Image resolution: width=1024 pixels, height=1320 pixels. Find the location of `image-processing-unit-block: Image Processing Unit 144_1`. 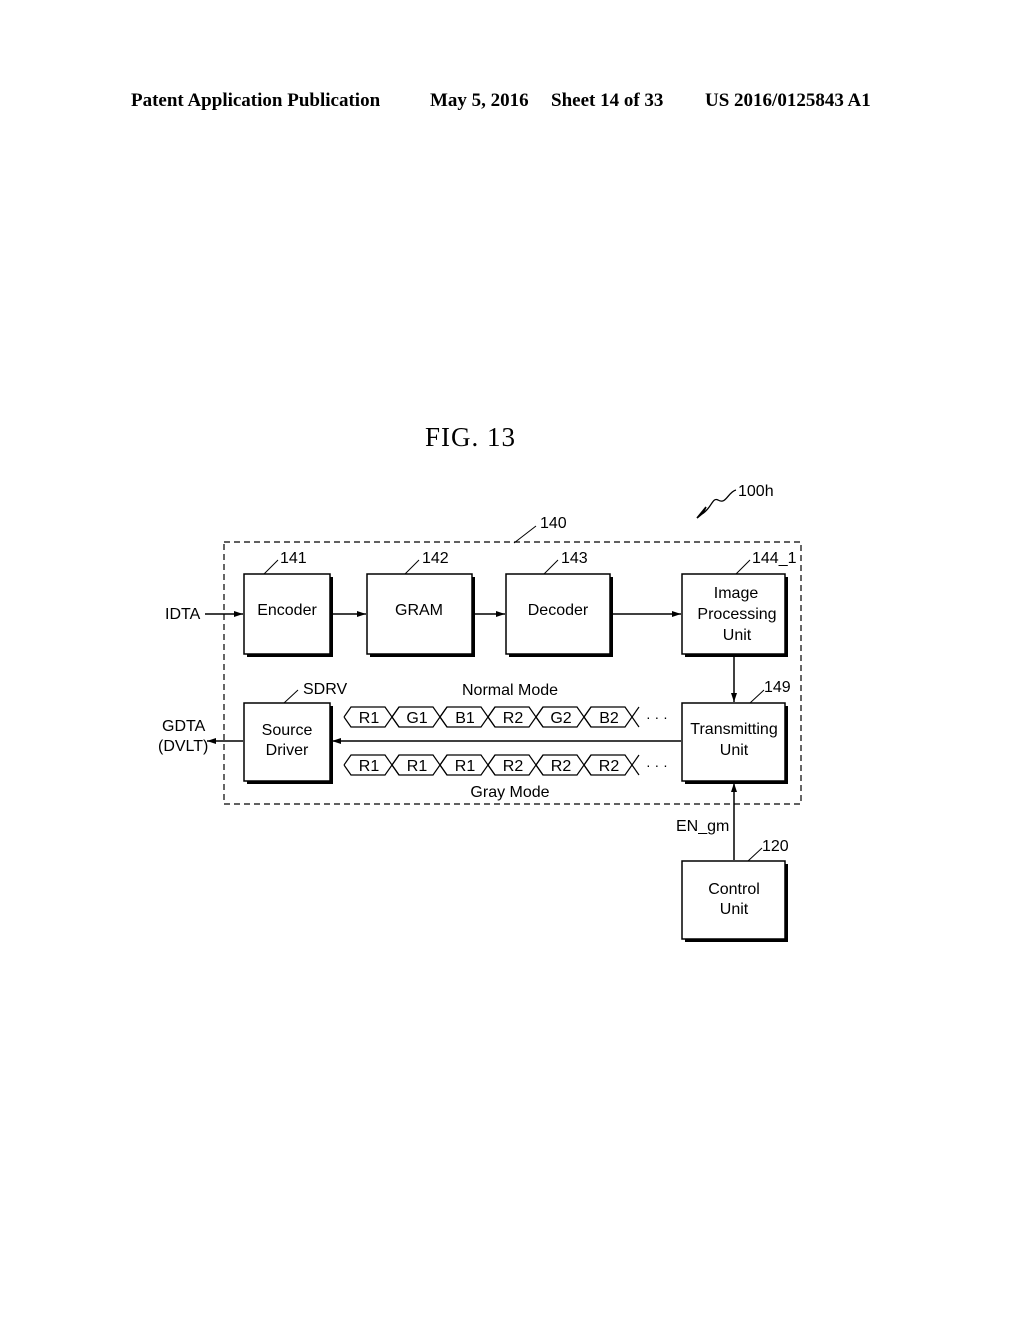

image-processing-unit-block: Image Processing Unit 144_1 is located at coordinates (739, 603).